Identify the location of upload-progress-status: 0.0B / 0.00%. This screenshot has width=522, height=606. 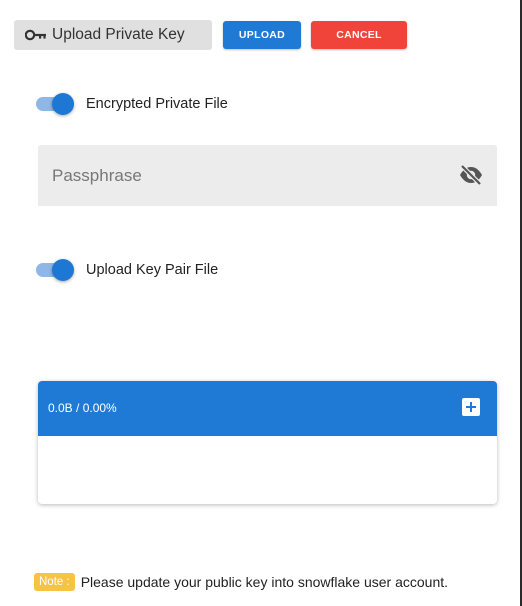
(82, 408).